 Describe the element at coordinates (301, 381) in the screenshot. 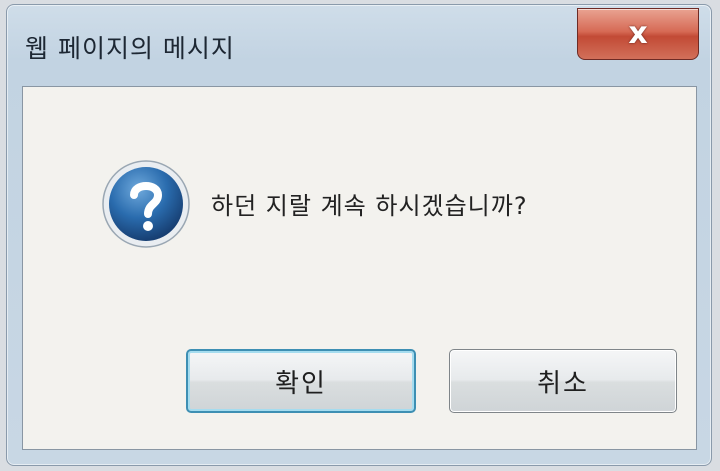

I see `ok-button: 확인` at that location.